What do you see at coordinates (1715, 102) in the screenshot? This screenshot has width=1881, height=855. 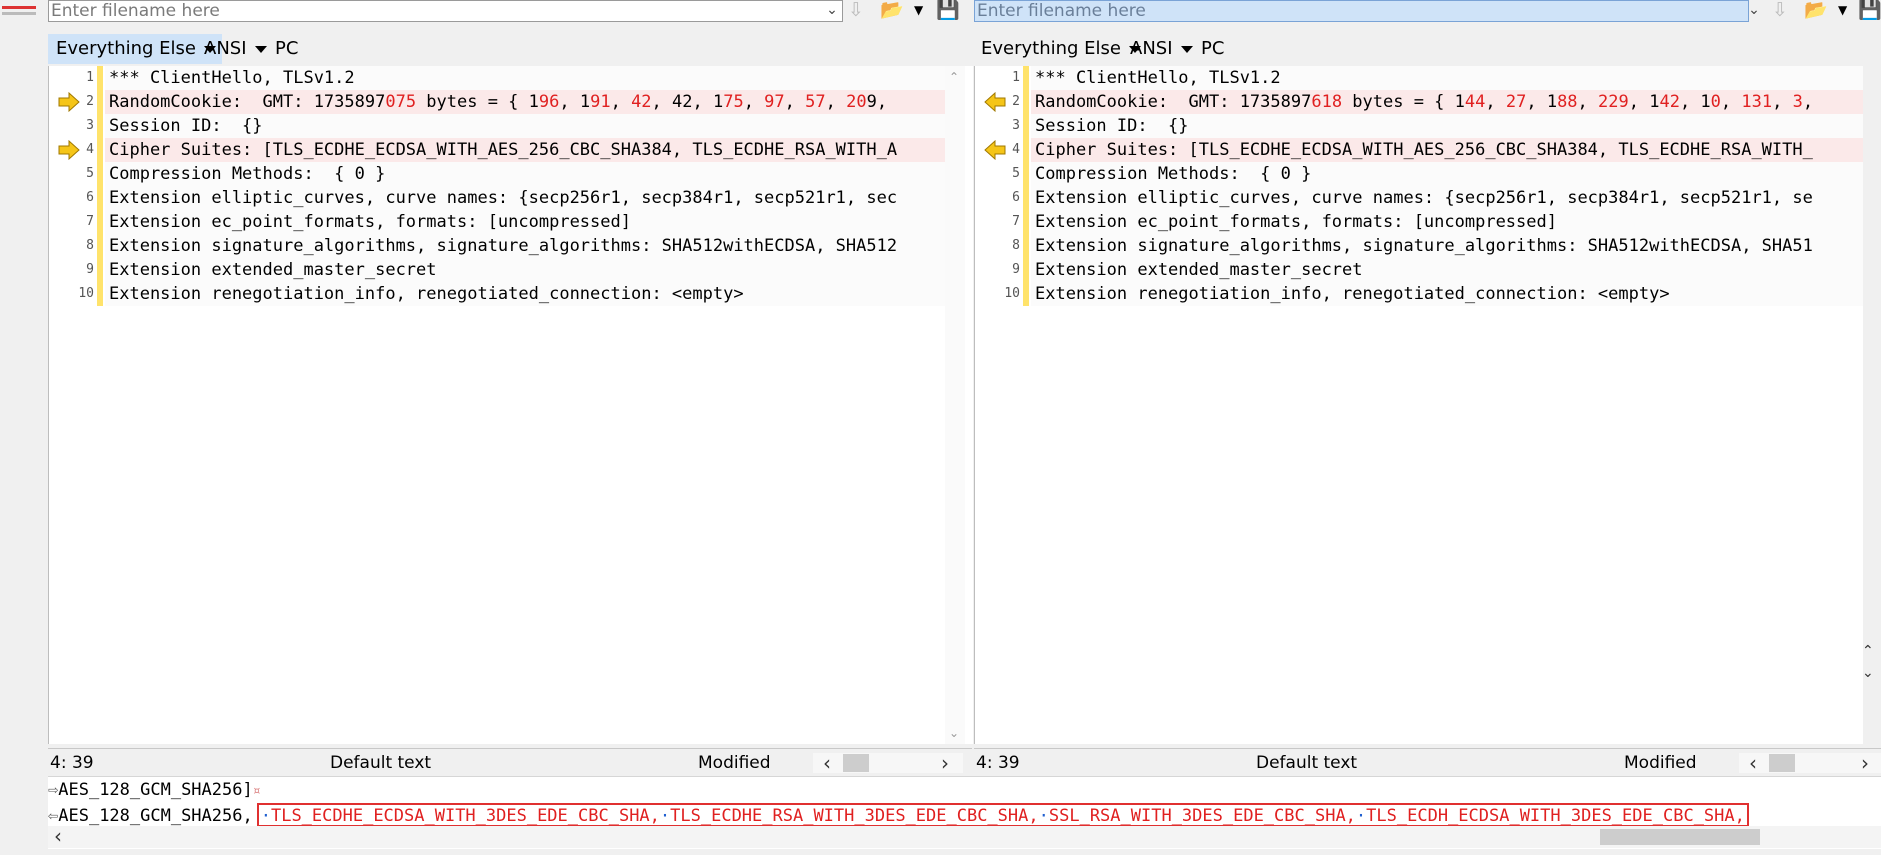 I see `diff-text: 0` at bounding box center [1715, 102].